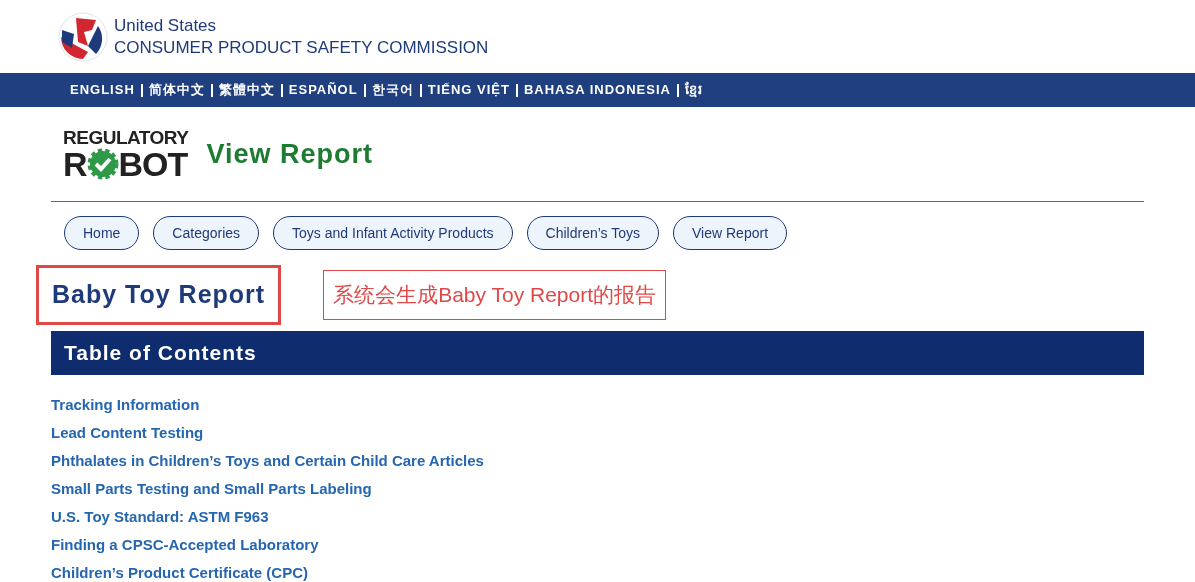 The image size is (1195, 582). What do you see at coordinates (102, 90) in the screenshot?
I see `language-link: ENGLISH` at bounding box center [102, 90].